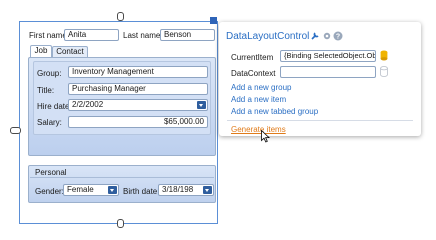  I want to click on hire-date-value: 2/2/2002, so click(88, 104).